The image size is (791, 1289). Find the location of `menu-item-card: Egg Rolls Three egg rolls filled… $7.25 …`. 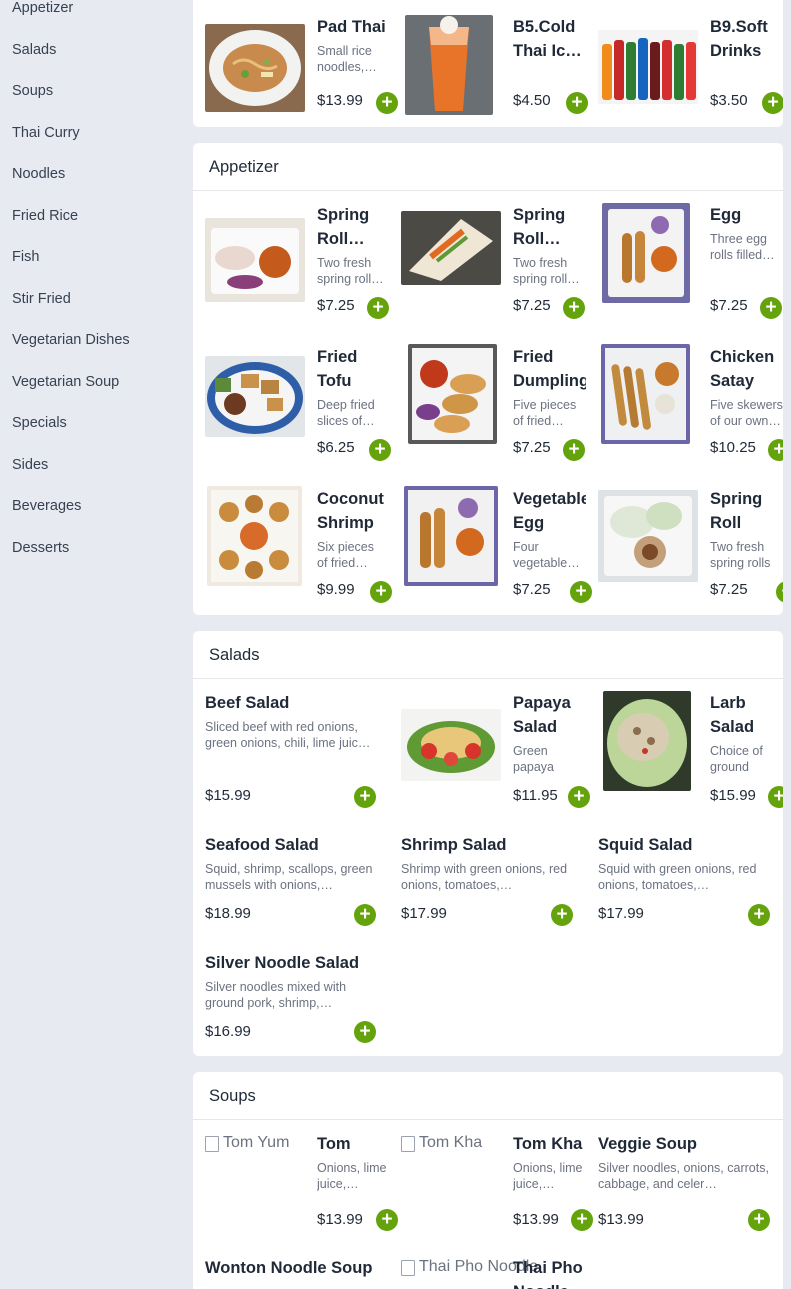

menu-item-card: Egg Rolls Three egg rolls filled… $7.25 … is located at coordinates (684, 262).